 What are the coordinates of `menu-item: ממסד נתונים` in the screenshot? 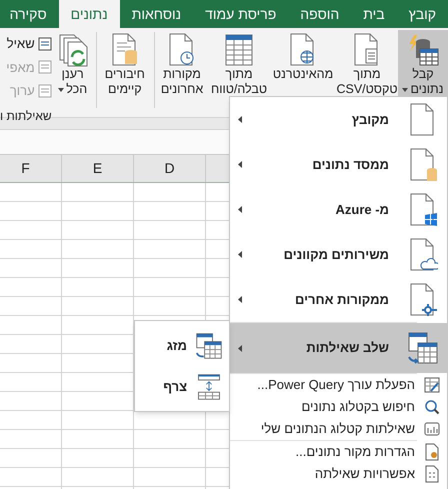 It's located at (338, 164).